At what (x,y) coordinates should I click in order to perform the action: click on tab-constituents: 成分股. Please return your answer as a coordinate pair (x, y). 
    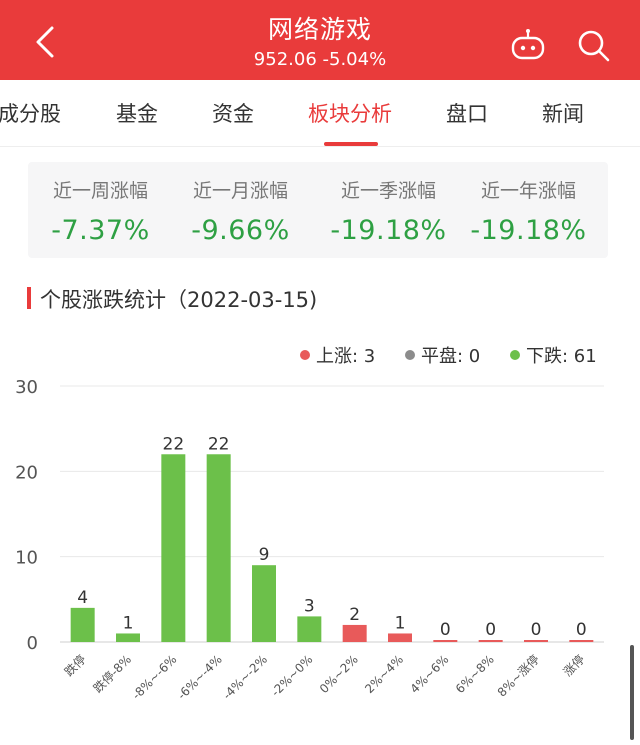
    Looking at the image, I should click on (30, 113).